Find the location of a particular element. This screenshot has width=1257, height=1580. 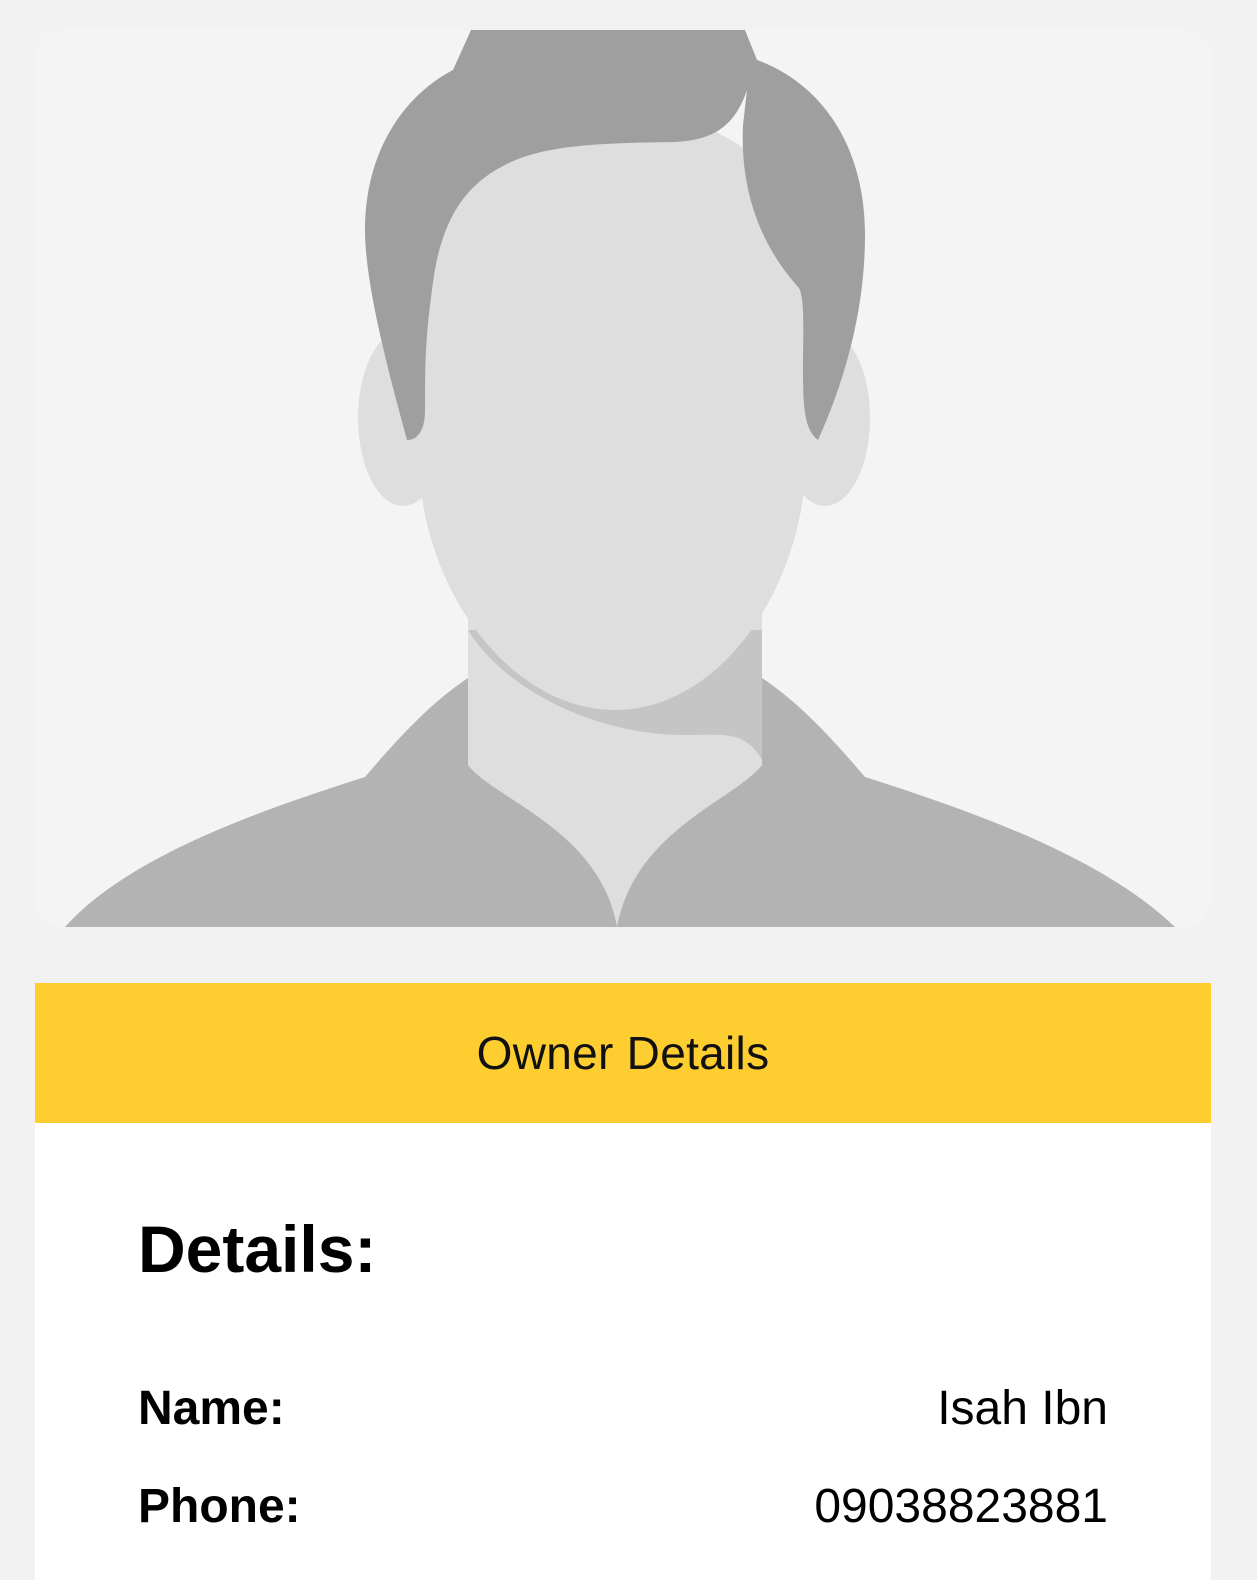

banner-title: Owner Details is located at coordinates (623, 1053).